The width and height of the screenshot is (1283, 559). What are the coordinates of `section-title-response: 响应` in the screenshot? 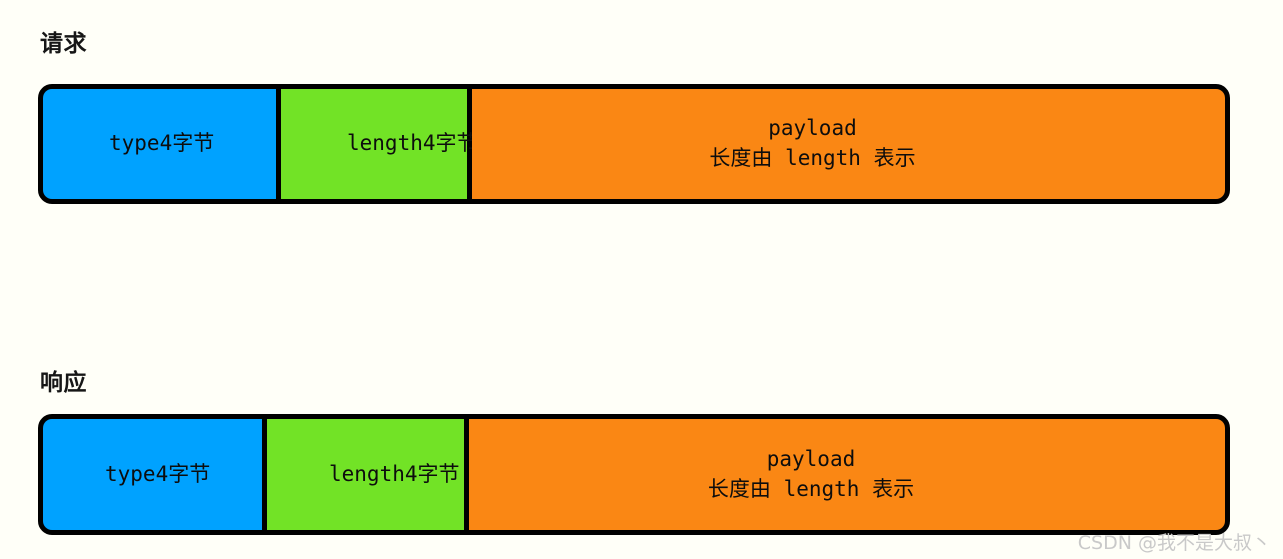 It's located at (63, 383).